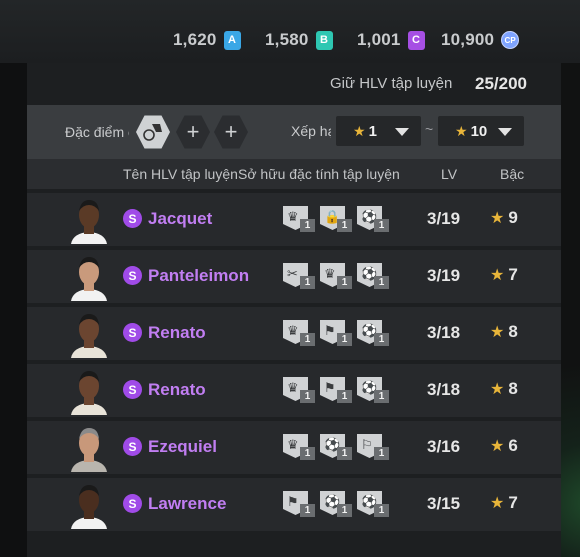 This screenshot has width=580, height=557. What do you see at coordinates (378, 131) in the screenshot?
I see `grade-from-dropdown: ★ 1` at bounding box center [378, 131].